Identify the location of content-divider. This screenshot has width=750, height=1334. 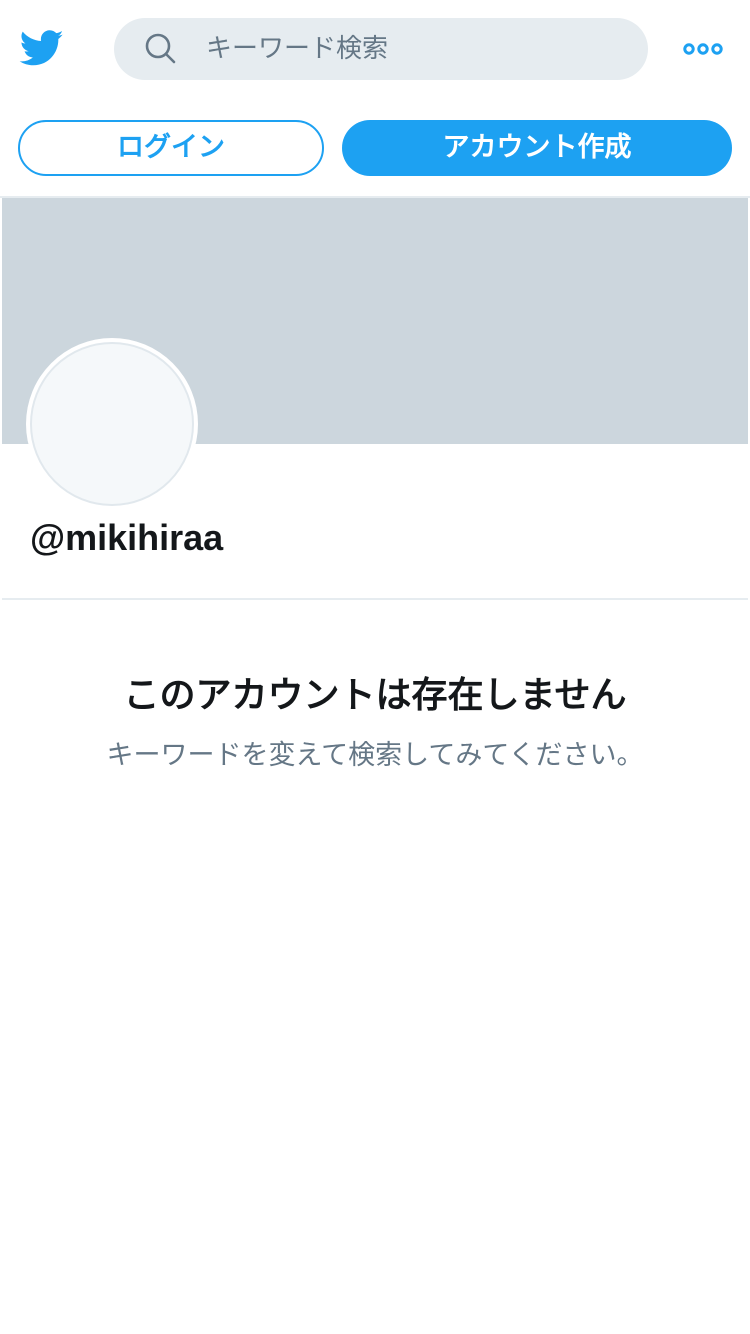
(375, 599).